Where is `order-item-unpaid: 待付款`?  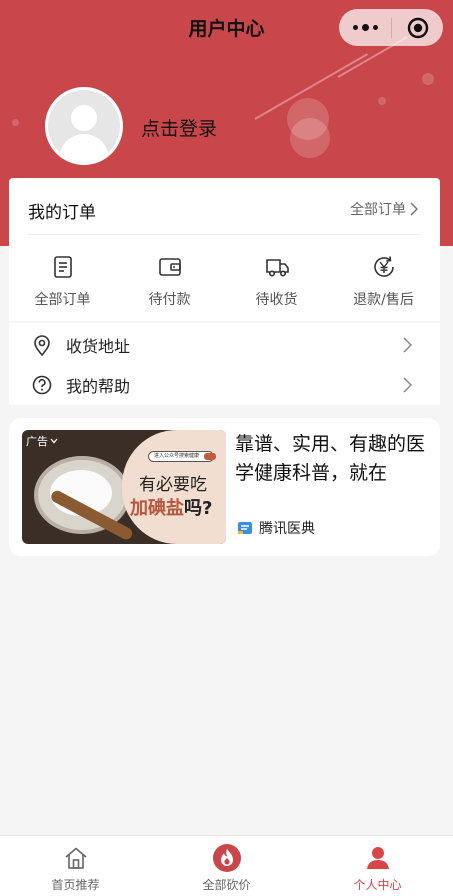
order-item-unpaid: 待付款 is located at coordinates (169, 281).